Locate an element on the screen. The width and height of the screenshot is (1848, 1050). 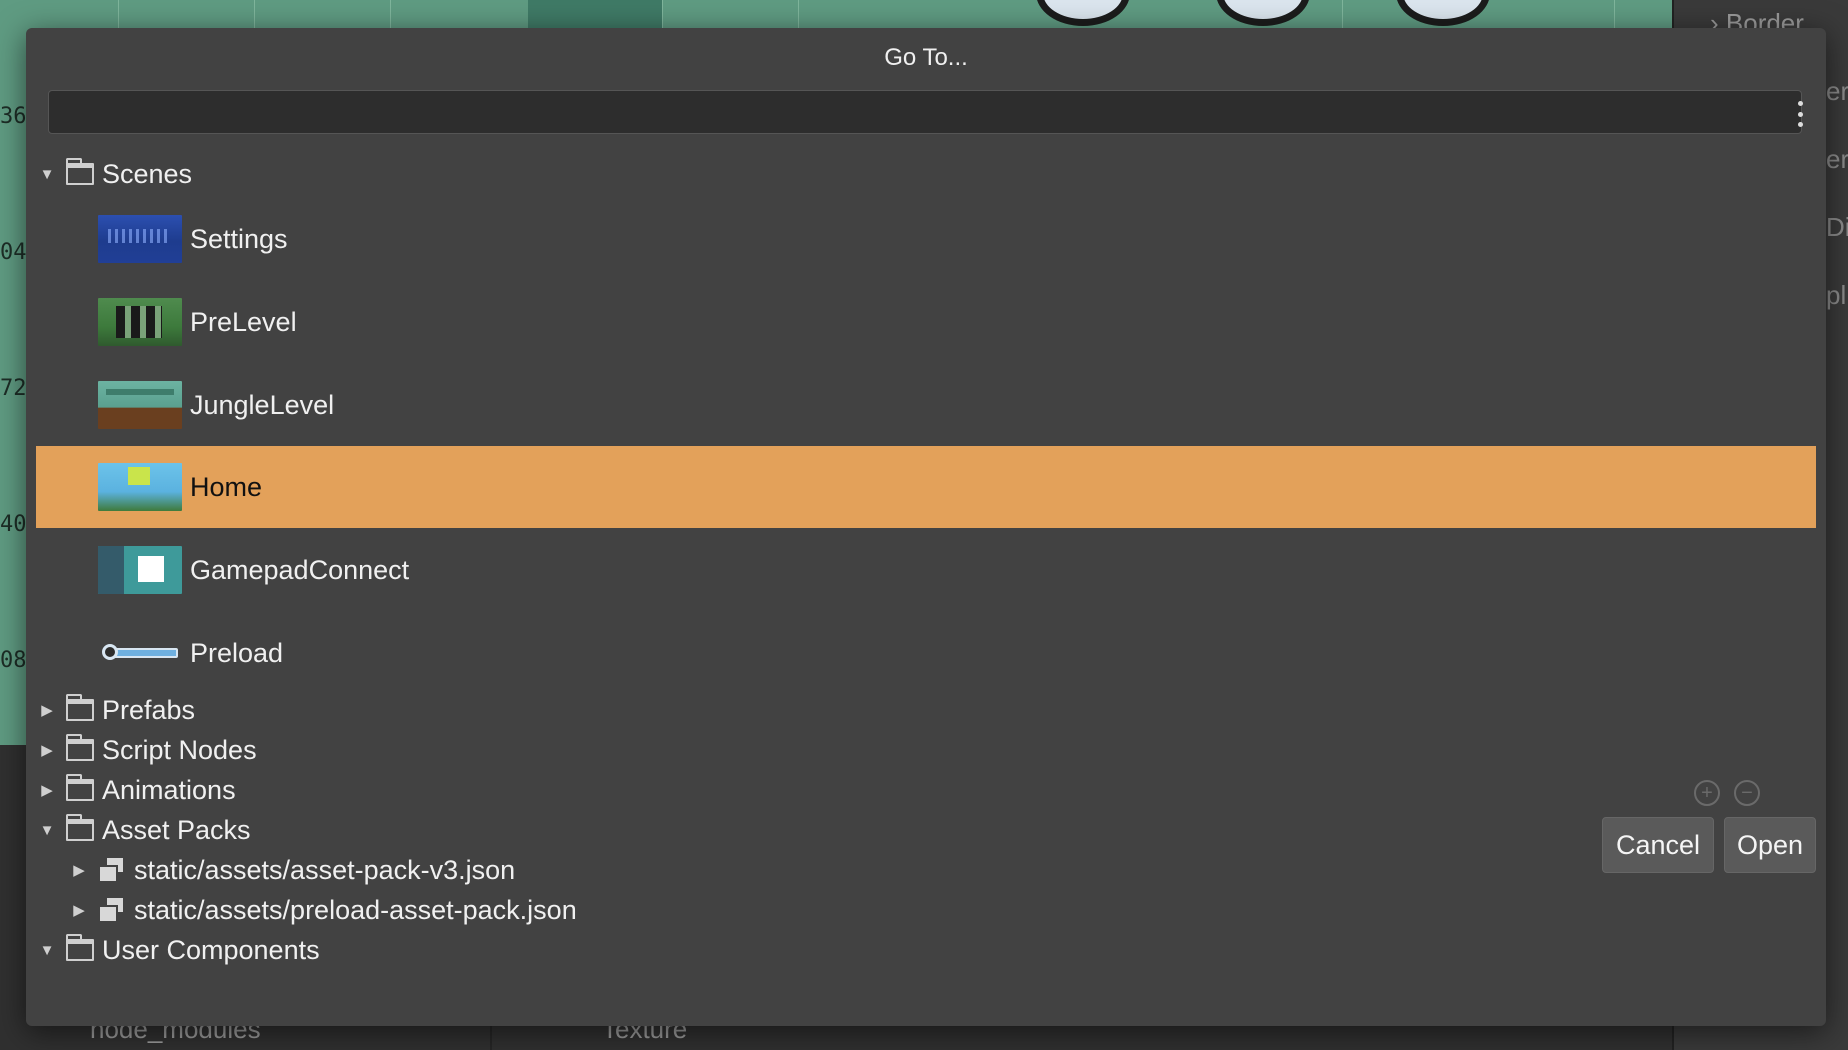
scene-item-junglelevel: JungleLevel is located at coordinates (926, 405).